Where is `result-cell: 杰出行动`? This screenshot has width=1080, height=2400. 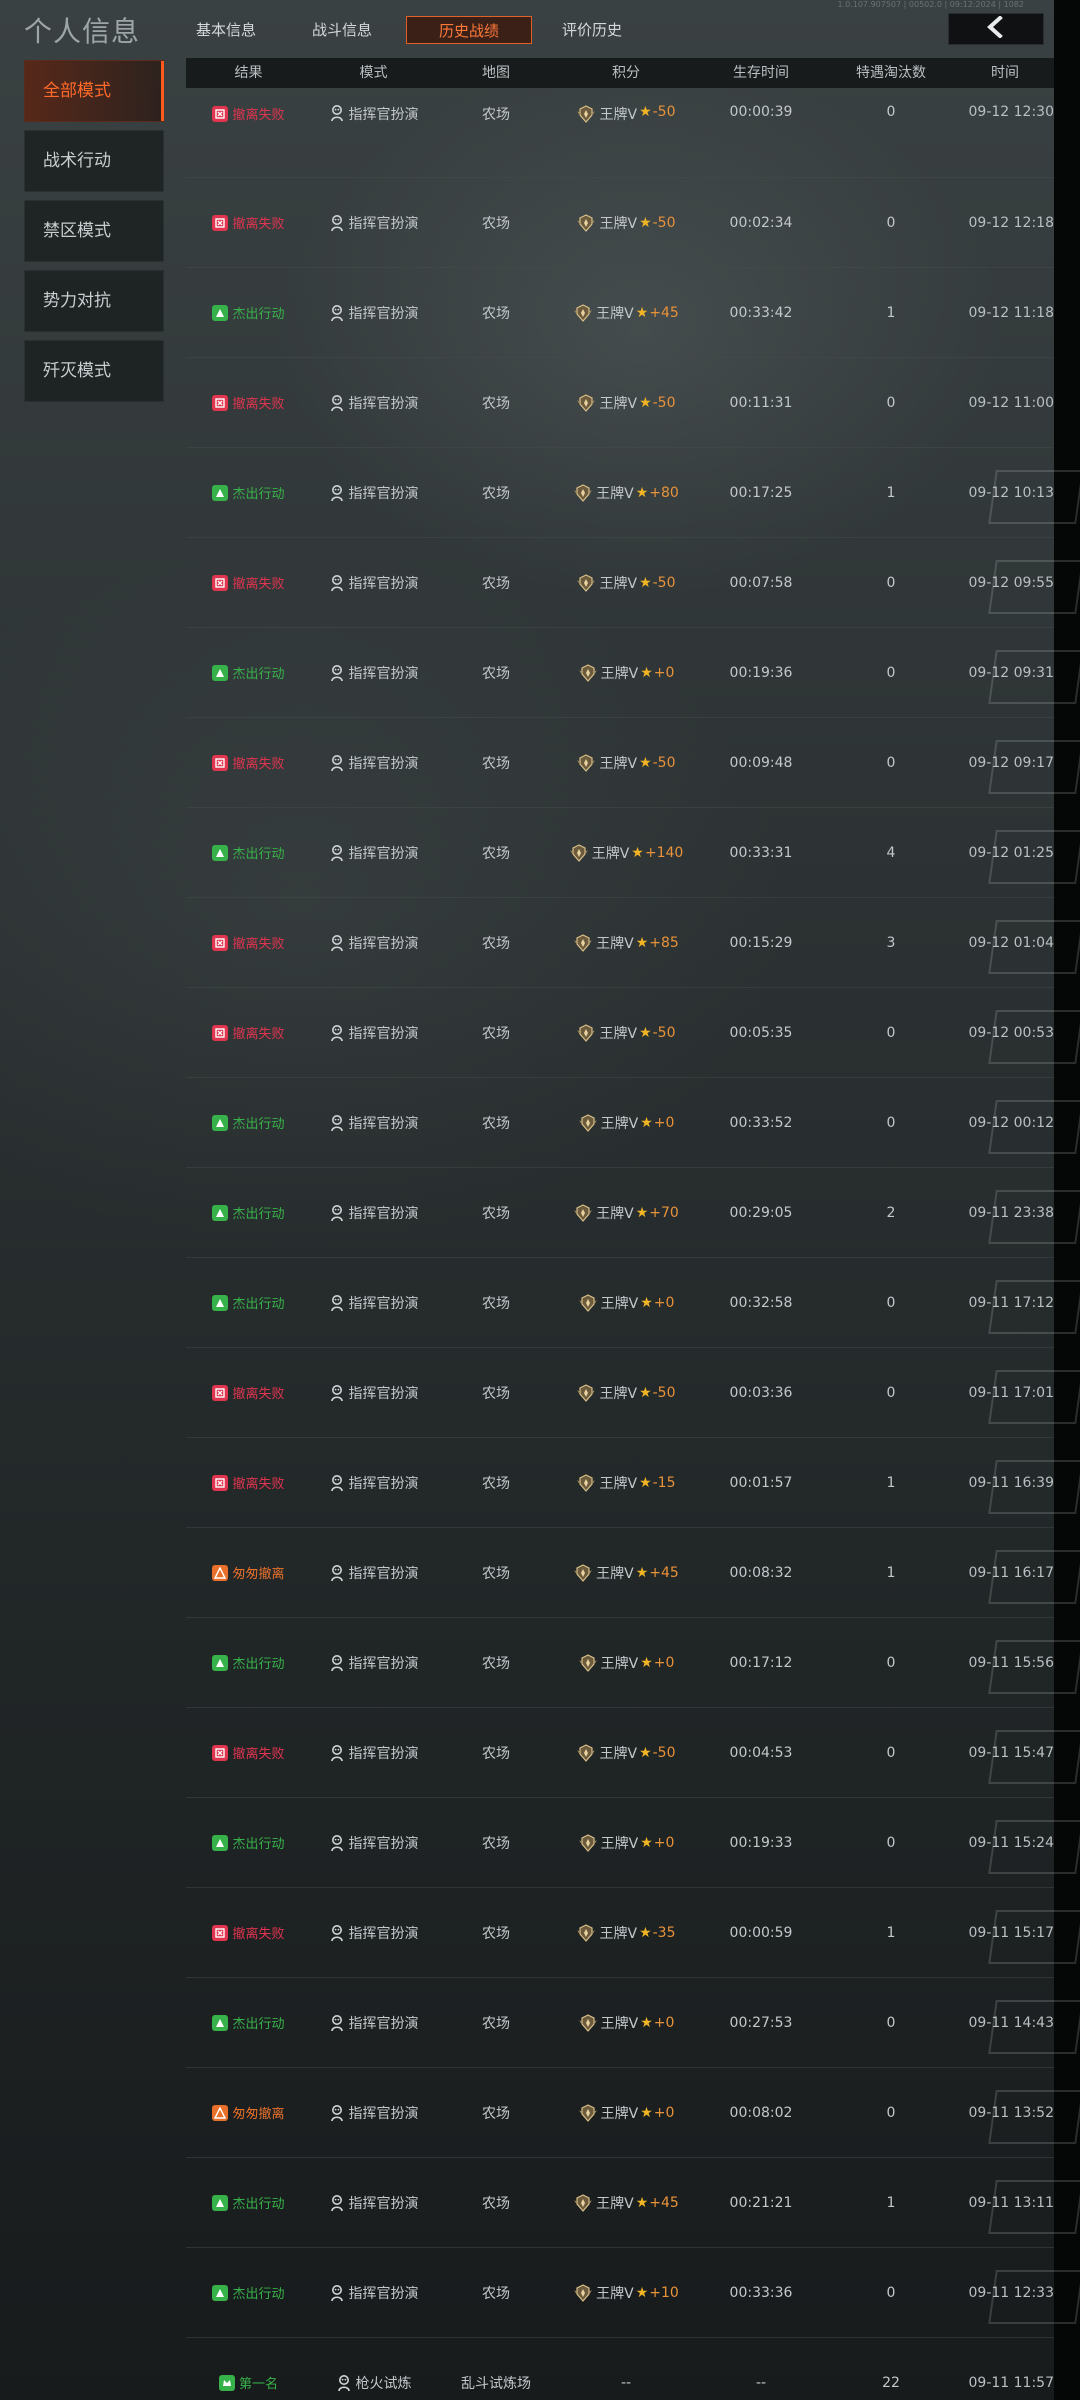
result-cell: 杰出行动 is located at coordinates (248, 1662).